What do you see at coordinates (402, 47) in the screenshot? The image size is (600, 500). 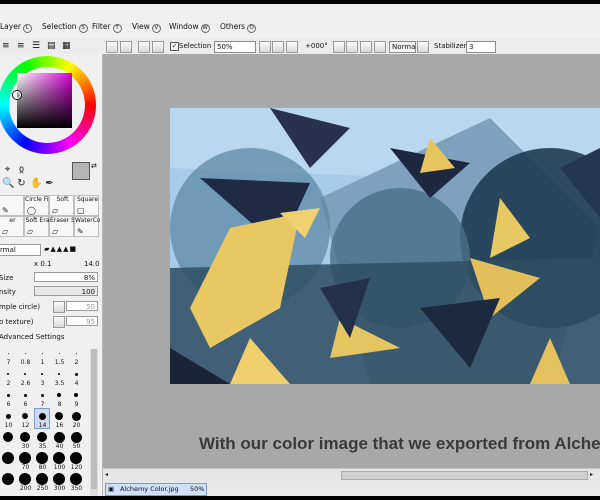 I see `blend-mode-dropdown: Normal` at bounding box center [402, 47].